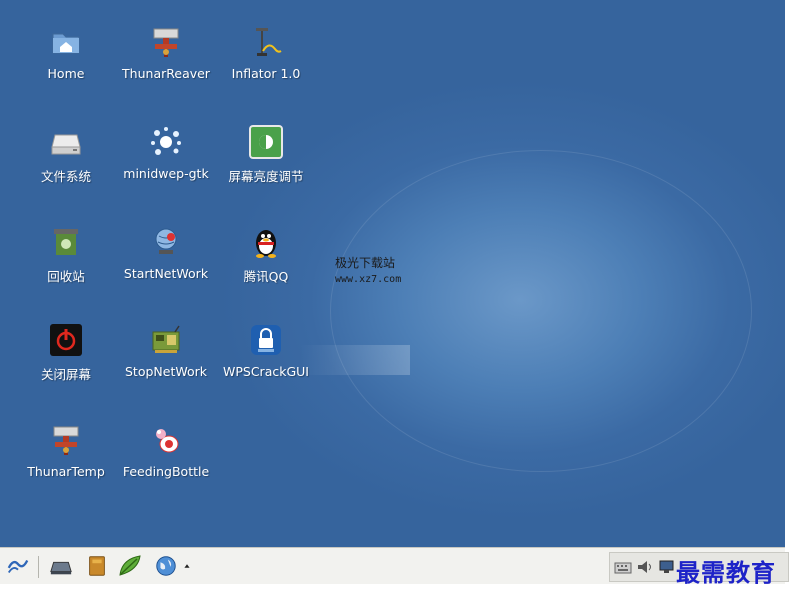  Describe the element at coordinates (66, 242) in the screenshot. I see `trash-icon` at that location.